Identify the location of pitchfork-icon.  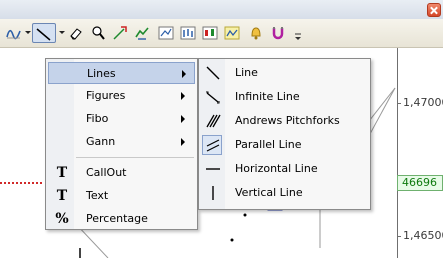
(213, 121).